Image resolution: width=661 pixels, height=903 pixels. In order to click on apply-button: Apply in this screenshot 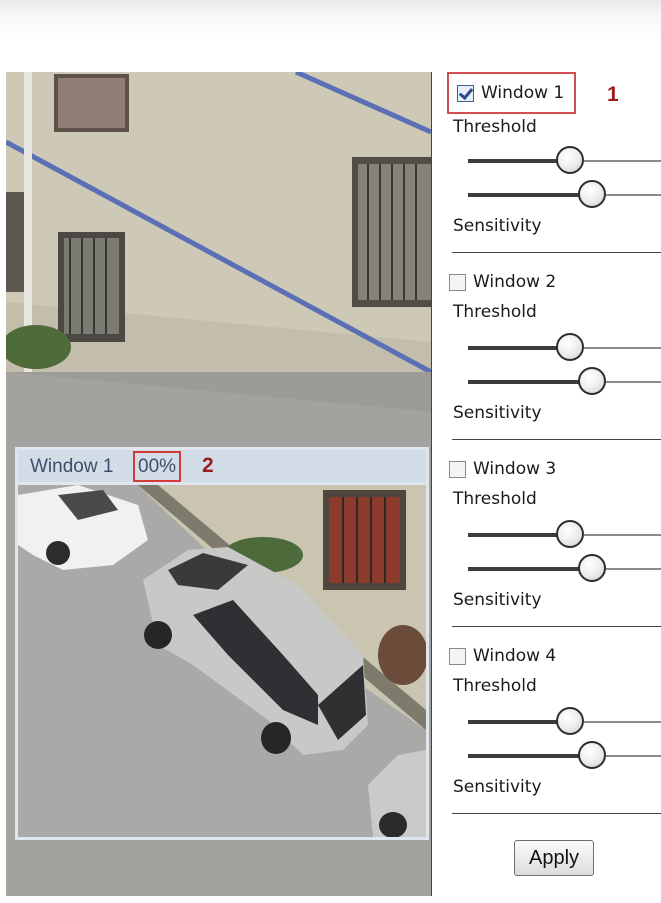, I will do `click(554, 858)`.